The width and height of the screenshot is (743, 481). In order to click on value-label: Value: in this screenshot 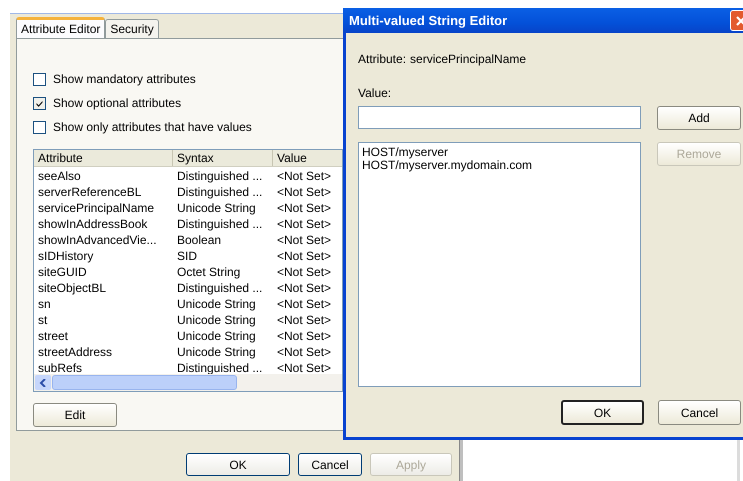, I will do `click(375, 93)`.